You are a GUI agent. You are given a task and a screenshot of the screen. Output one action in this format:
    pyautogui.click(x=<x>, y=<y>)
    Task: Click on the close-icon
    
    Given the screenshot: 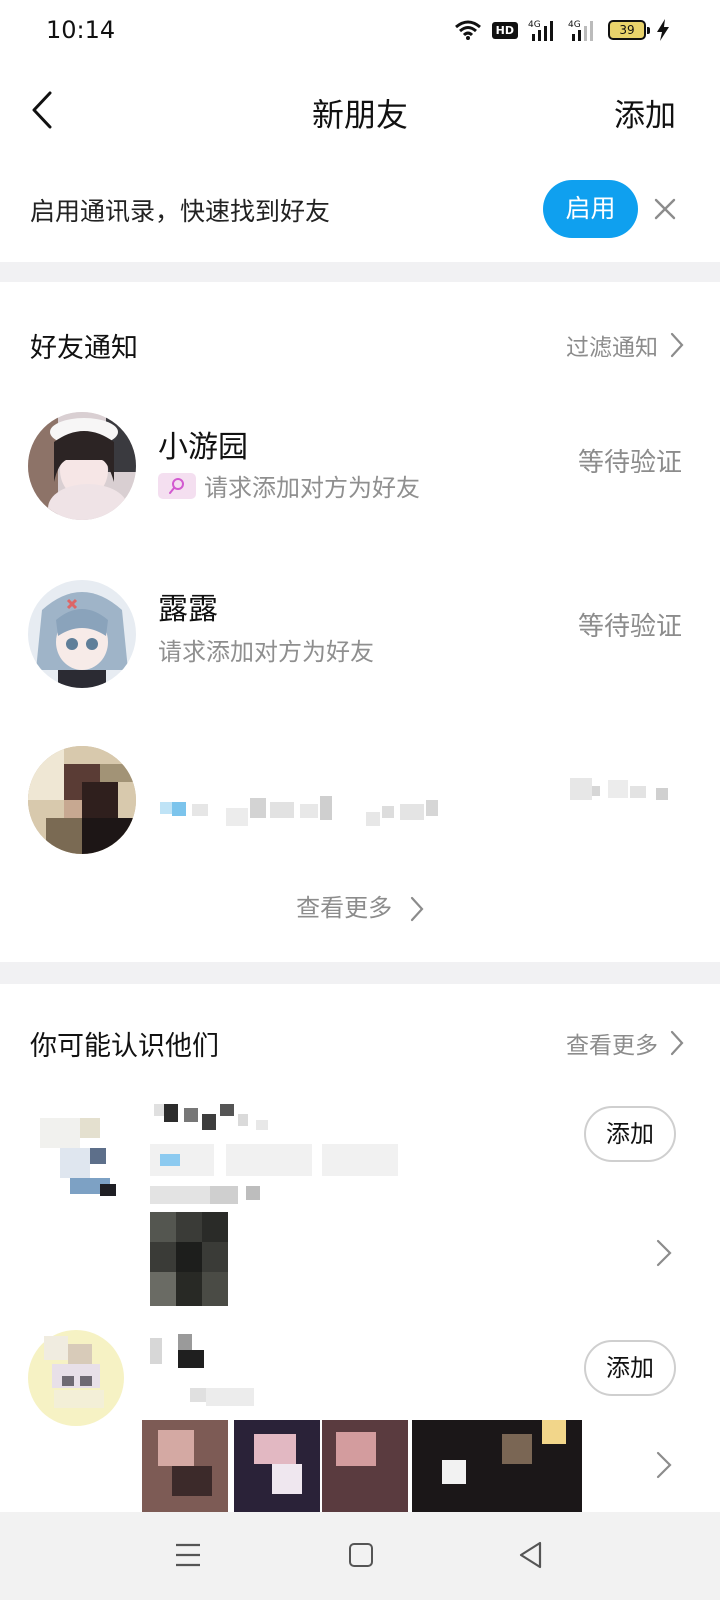 What is the action you would take?
    pyautogui.click(x=665, y=209)
    